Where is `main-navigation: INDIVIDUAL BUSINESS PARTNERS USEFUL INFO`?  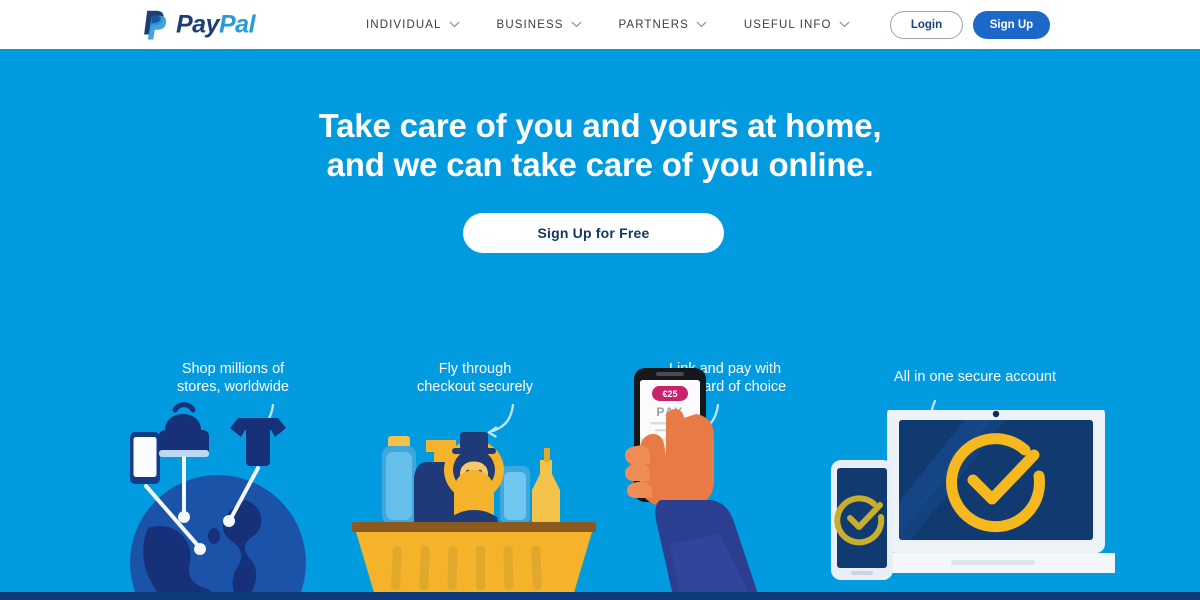 main-navigation: INDIVIDUAL BUSINESS PARTNERS USEFUL INFO is located at coordinates (608, 24).